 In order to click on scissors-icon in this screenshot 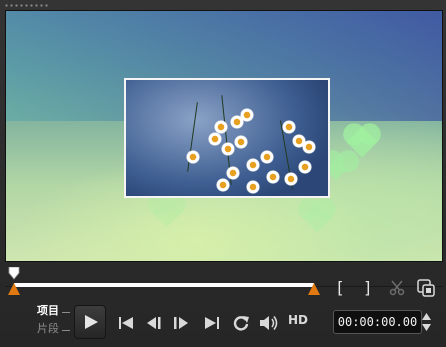, I will do `click(397, 288)`.